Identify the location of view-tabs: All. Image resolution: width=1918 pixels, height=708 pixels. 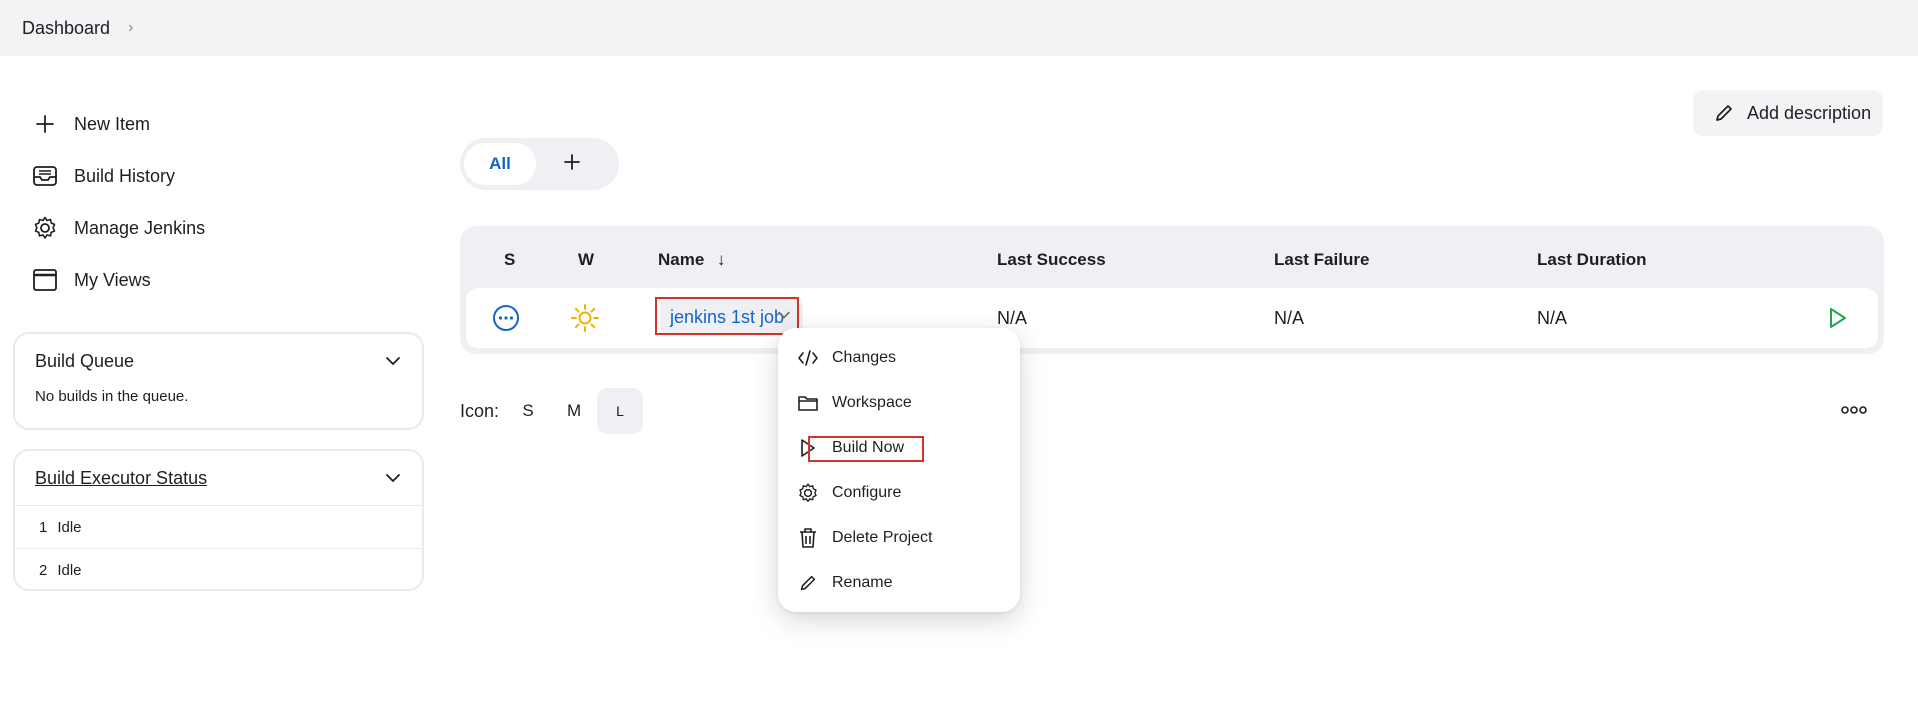
(539, 164).